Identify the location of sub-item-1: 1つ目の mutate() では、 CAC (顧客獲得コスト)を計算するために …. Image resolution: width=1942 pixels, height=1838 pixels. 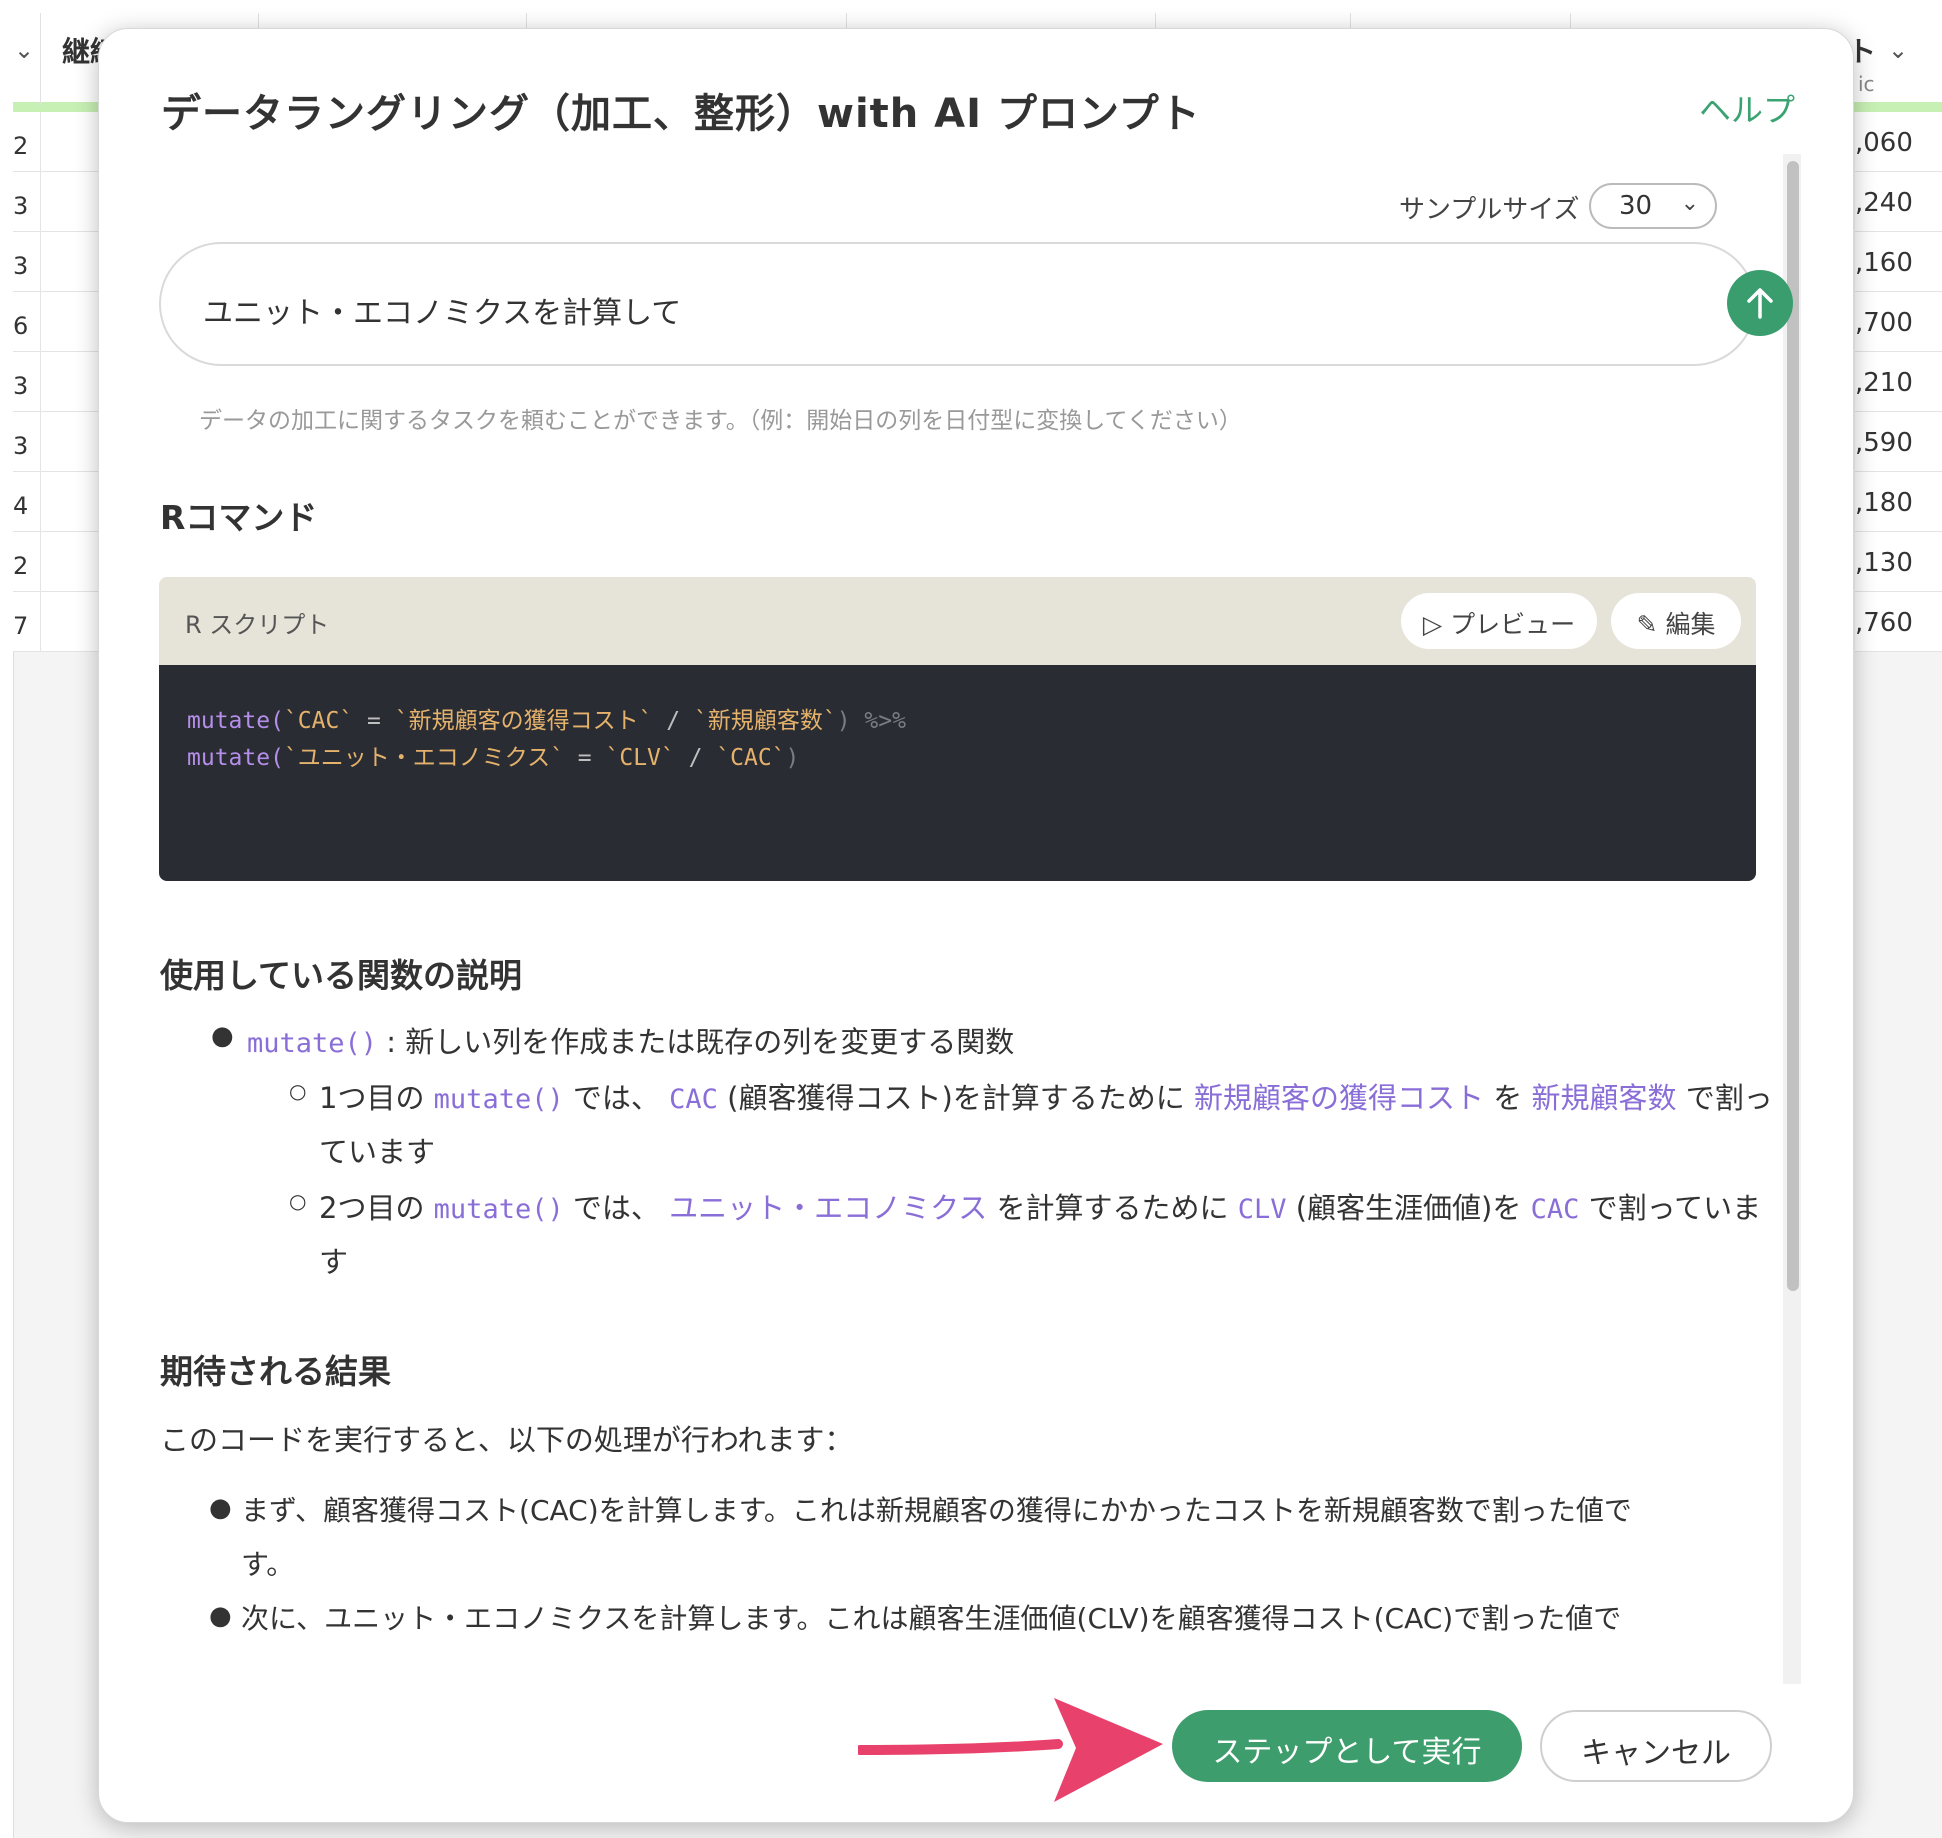
(1046, 1096).